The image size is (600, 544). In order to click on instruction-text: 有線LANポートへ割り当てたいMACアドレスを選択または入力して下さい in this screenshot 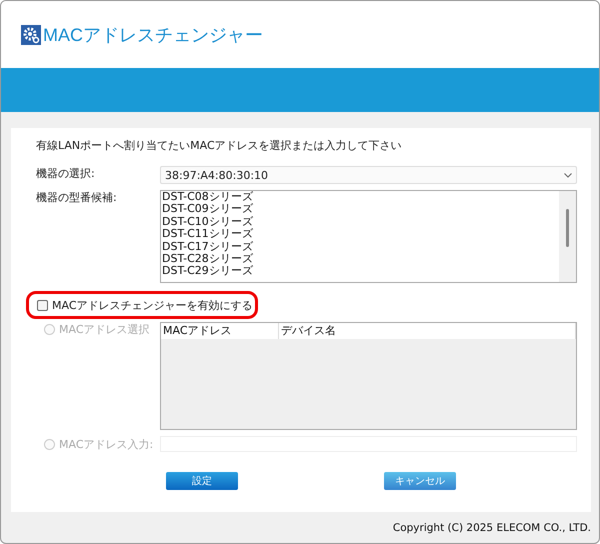, I will do `click(219, 145)`.